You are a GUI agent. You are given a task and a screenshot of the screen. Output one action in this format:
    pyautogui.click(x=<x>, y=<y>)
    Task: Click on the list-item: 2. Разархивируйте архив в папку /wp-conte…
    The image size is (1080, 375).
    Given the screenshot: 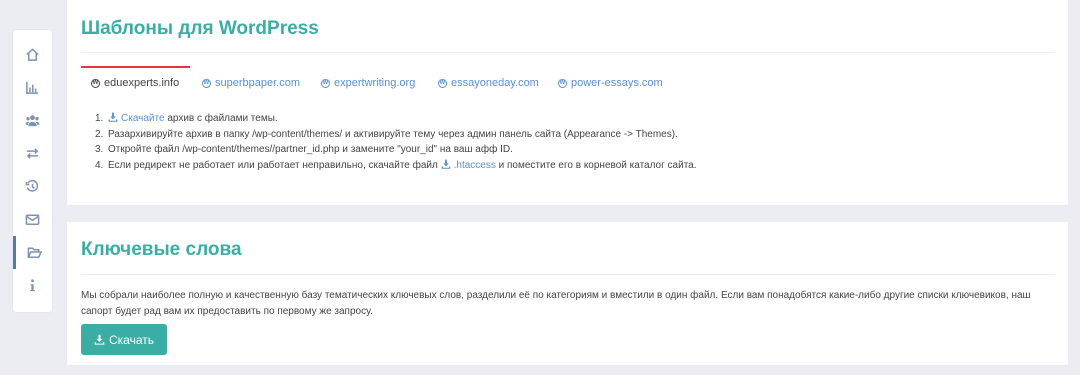 What is the action you would take?
    pyautogui.click(x=386, y=134)
    